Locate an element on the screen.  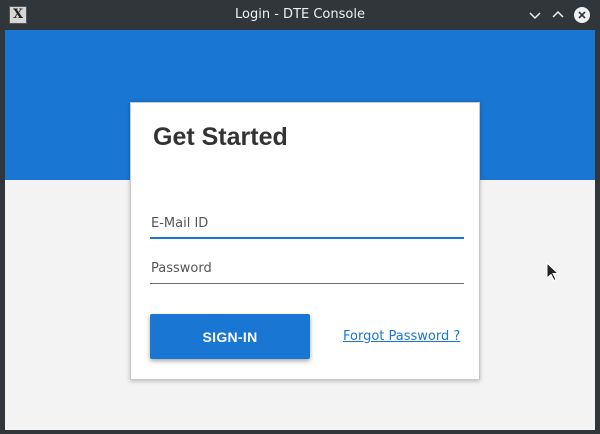
mouse-pointer-icon is located at coordinates (553, 272).